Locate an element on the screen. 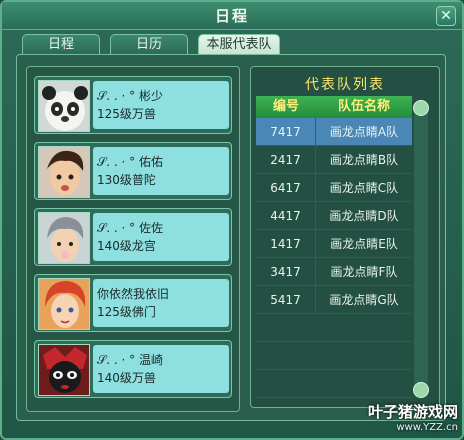  tab-calendar: 日历 is located at coordinates (149, 44).